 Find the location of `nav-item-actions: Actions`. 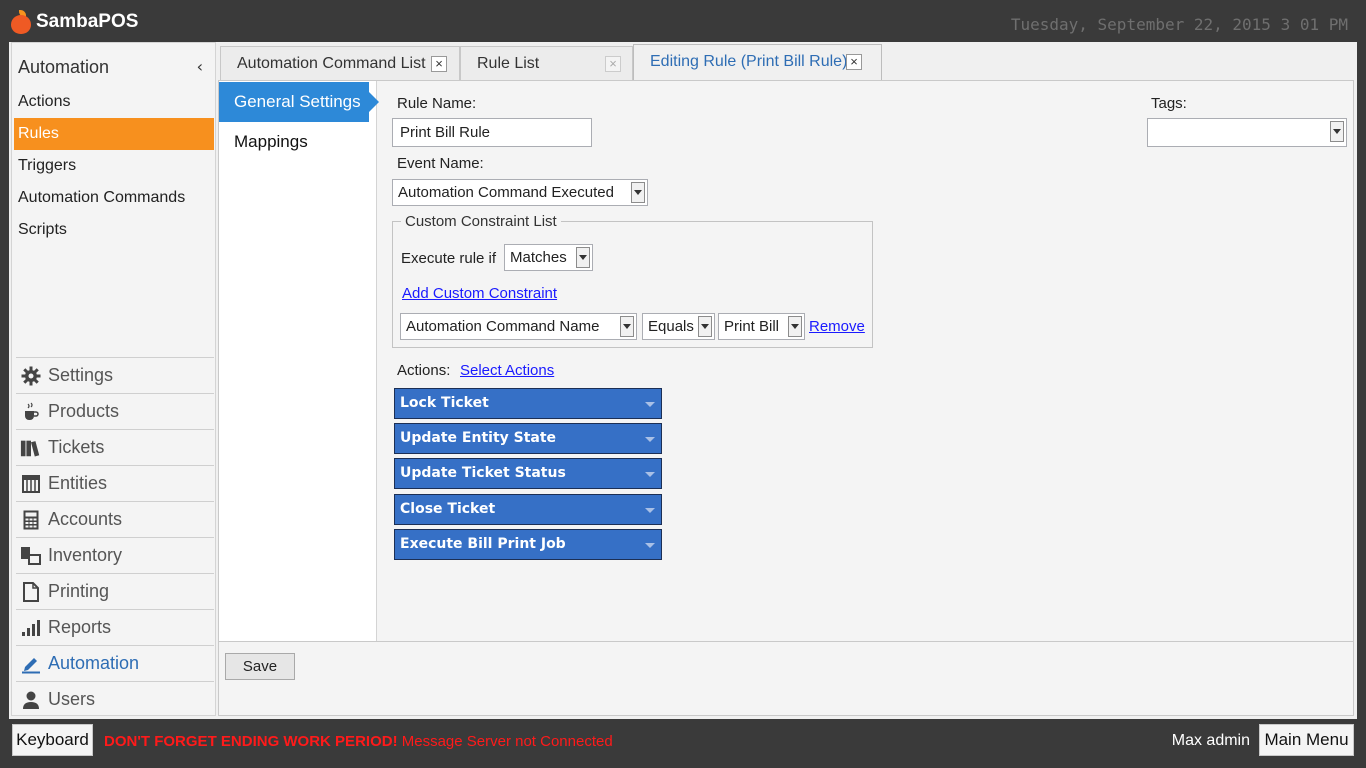

nav-item-actions: Actions is located at coordinates (113, 102).